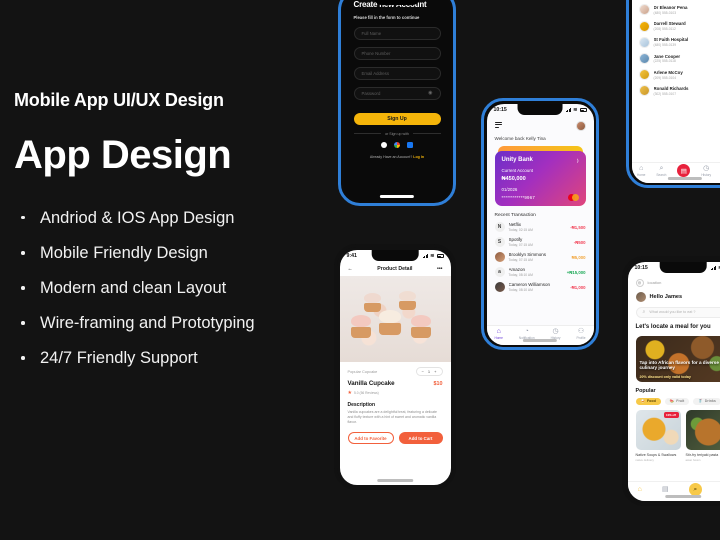 Image resolution: width=720 pixels, height=540 pixels. I want to click on login-prompt: Already Have an Account? Log In, so click(397, 157).